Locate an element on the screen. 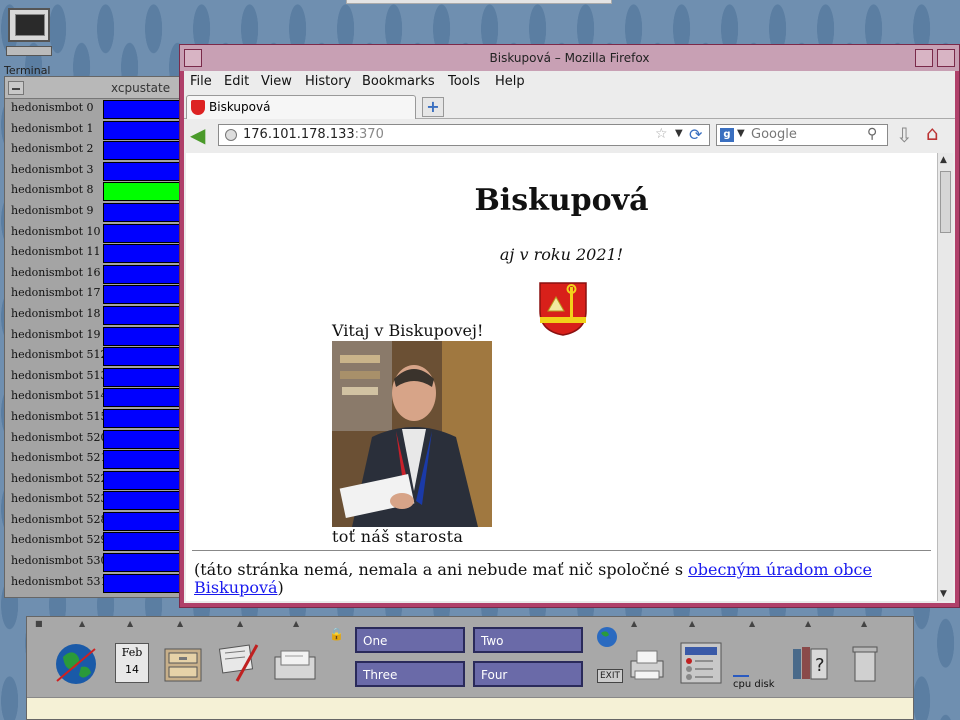  cpu-label: hedonismbot 1 is located at coordinates (52, 128).